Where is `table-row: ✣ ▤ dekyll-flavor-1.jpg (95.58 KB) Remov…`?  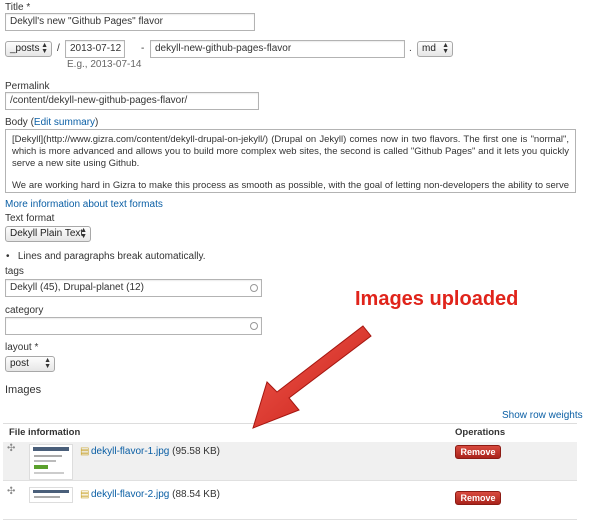 table-row: ✣ ▤ dekyll-flavor-1.jpg (95.58 KB) Remov… is located at coordinates (290, 461).